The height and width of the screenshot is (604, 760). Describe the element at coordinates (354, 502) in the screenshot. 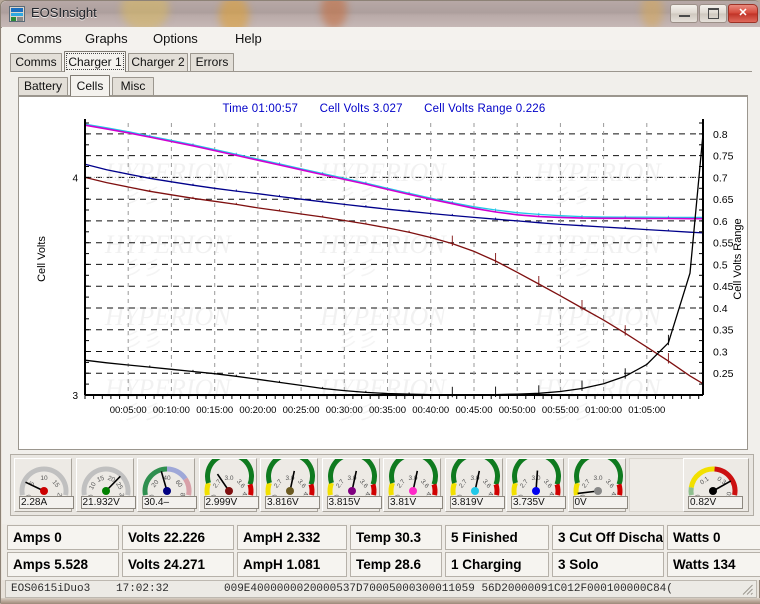

I see `cell-3-gauge-value: 3.815V` at that location.